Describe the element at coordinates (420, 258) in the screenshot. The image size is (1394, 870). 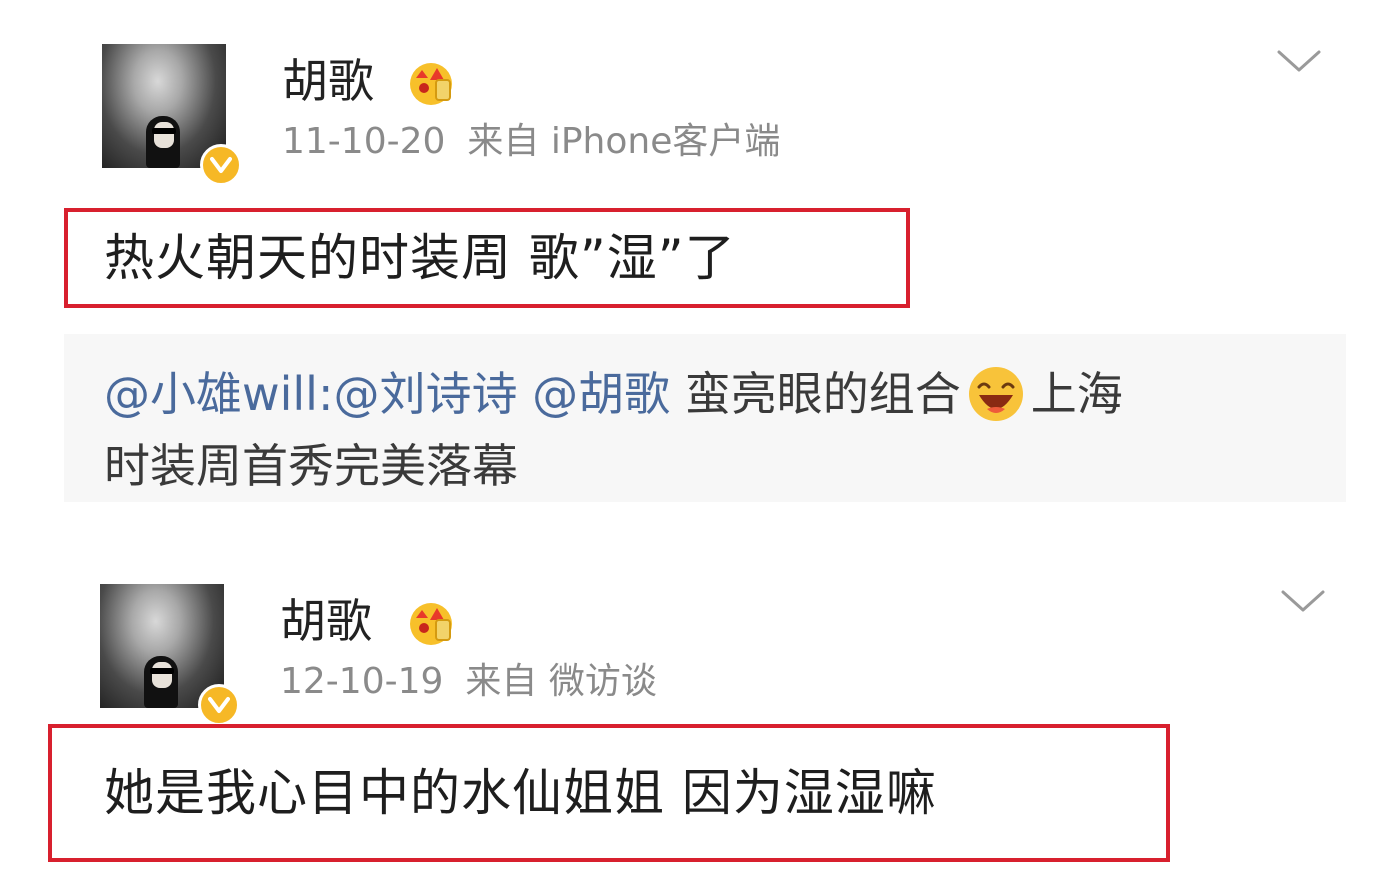
I see `post-content: 热火朝天的时装周 歌”湿”了` at that location.